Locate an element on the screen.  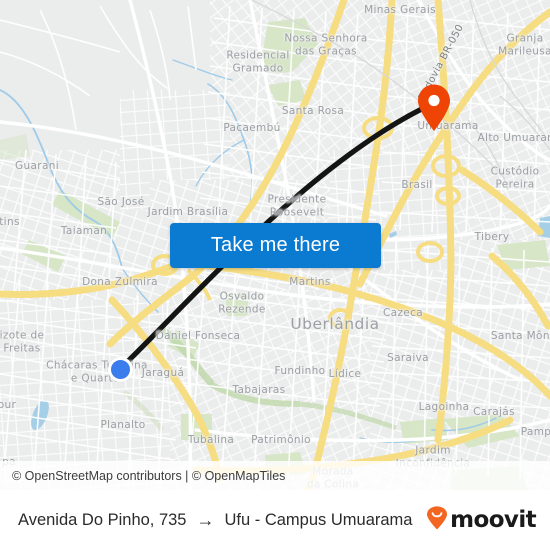
moovit-pin-icon is located at coordinates (437, 520).